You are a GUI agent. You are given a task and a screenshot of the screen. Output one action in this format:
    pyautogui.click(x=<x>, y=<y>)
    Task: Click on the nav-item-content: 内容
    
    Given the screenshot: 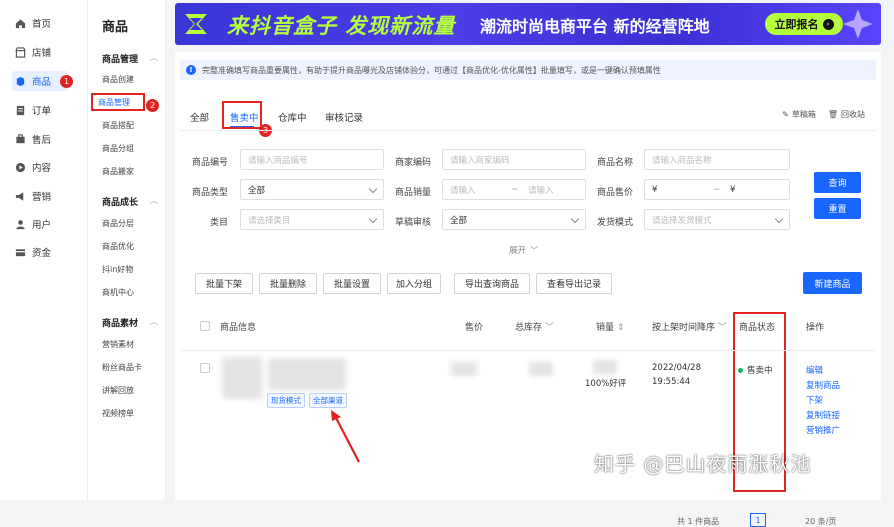 What is the action you would take?
    pyautogui.click(x=47, y=167)
    